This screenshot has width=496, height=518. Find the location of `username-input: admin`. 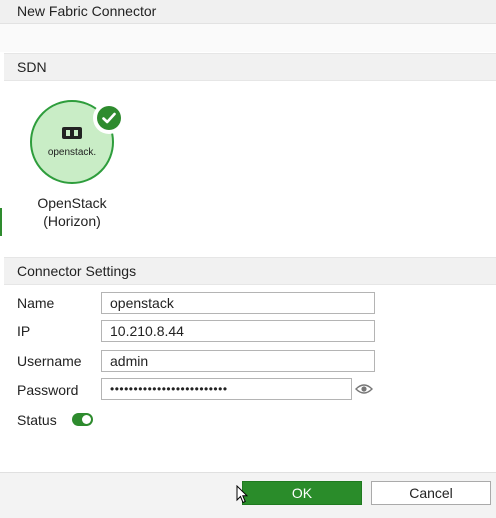

username-input: admin is located at coordinates (238, 361).